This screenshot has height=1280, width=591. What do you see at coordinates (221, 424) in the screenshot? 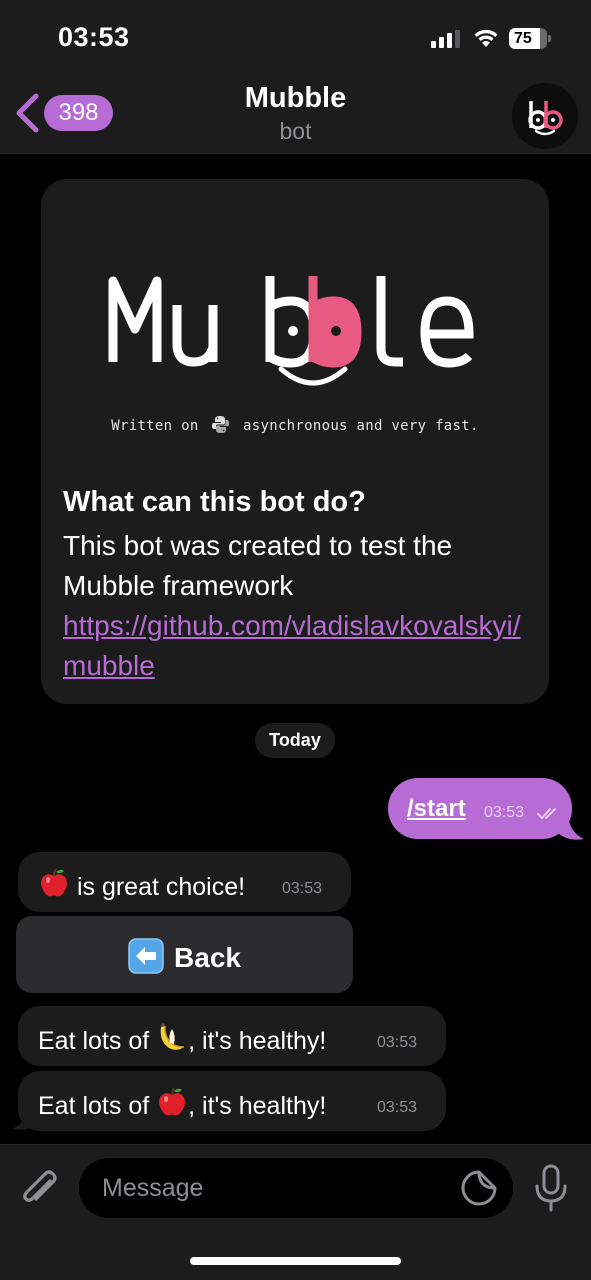
I see `python-icon` at bounding box center [221, 424].